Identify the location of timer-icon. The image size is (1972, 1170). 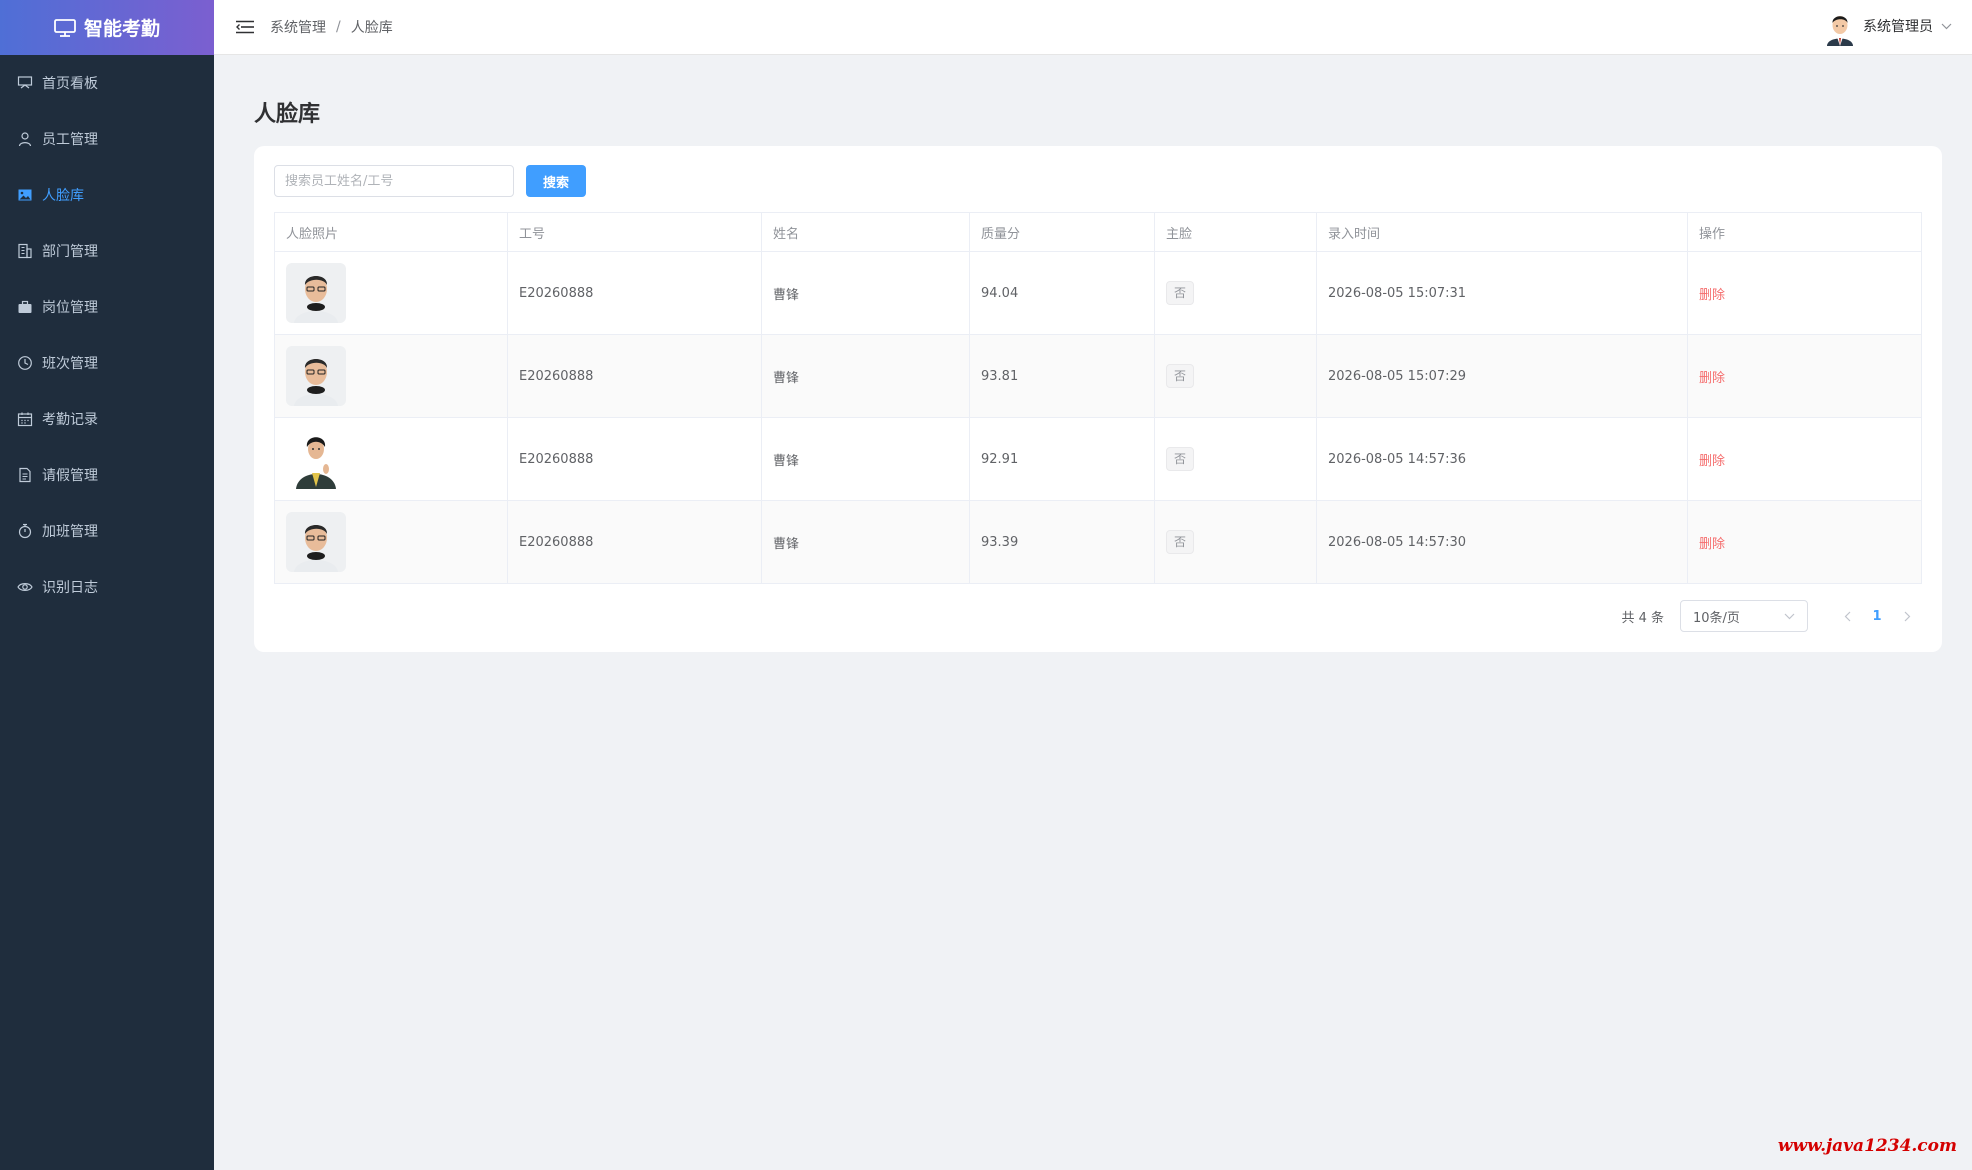
(25, 531).